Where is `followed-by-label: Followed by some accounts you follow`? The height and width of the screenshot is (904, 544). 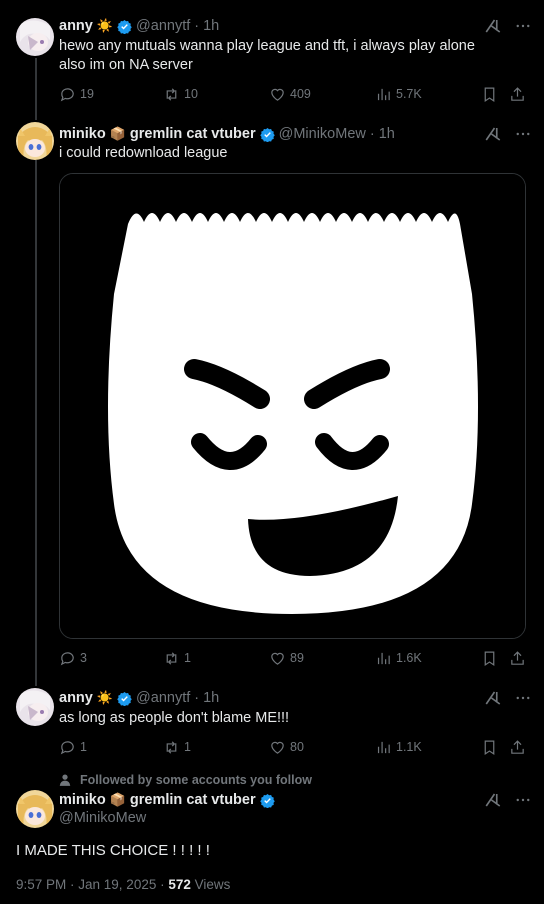 followed-by-label: Followed by some accounts you follow is located at coordinates (196, 780).